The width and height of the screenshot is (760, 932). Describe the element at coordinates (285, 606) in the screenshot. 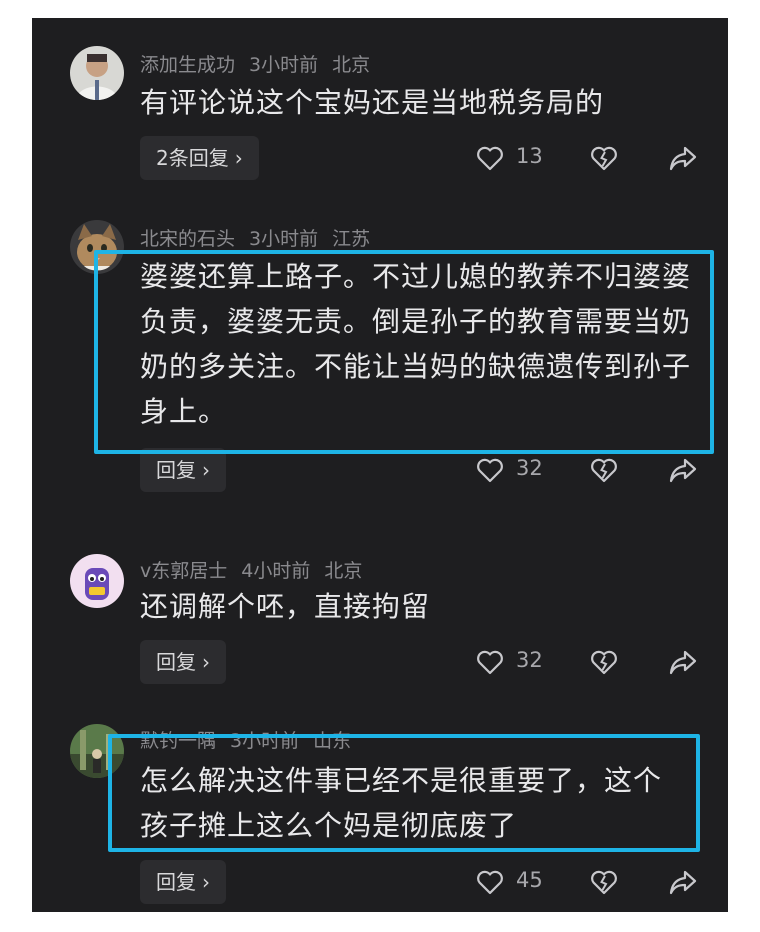

I see `comment-text: 还调解个呸，直接拘留` at that location.